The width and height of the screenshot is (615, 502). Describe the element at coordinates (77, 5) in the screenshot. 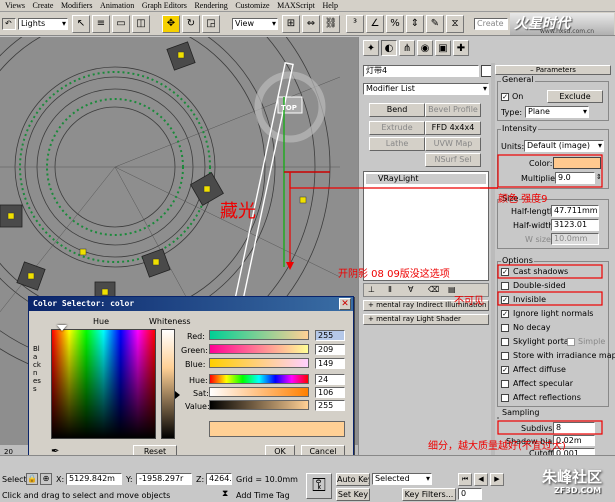

I see `menu-modifiers: Modifiers` at that location.